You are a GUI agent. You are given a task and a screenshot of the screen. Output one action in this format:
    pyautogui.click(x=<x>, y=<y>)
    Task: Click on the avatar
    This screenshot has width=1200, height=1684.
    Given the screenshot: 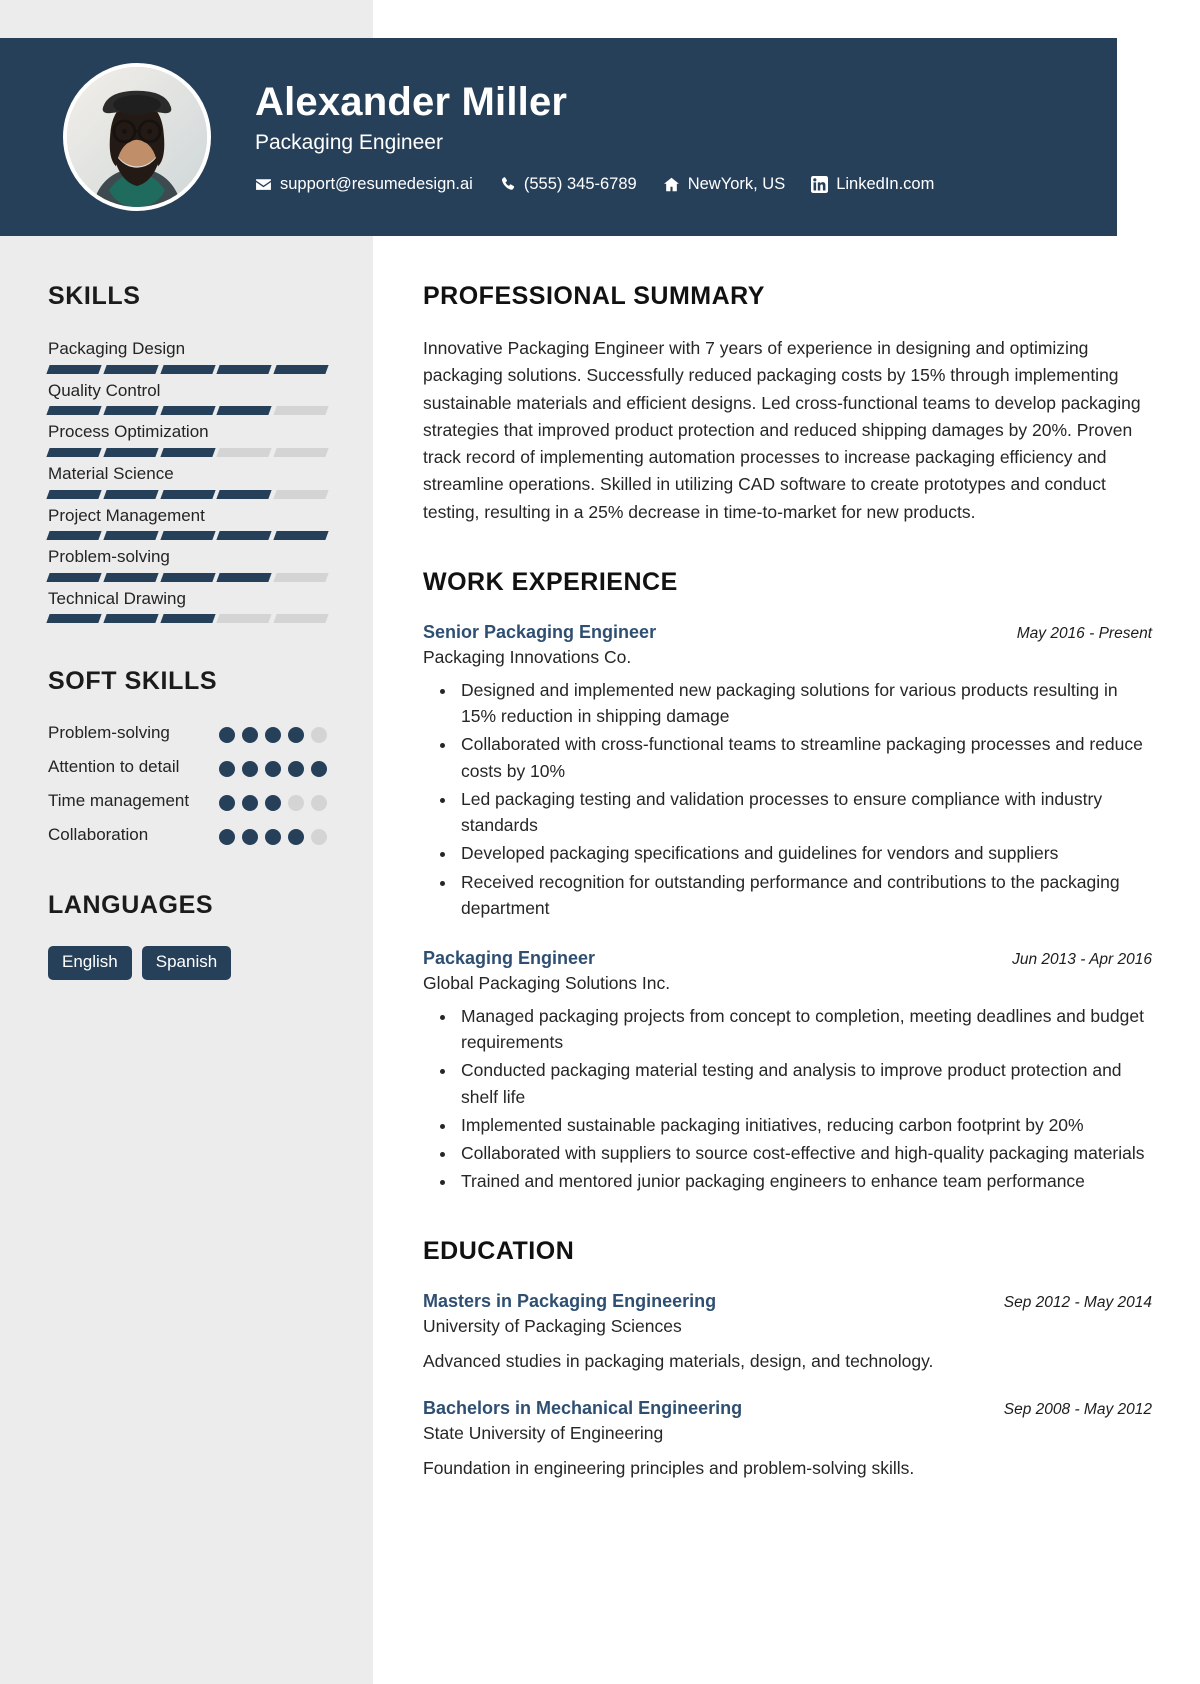 What is the action you would take?
    pyautogui.click(x=137, y=137)
    